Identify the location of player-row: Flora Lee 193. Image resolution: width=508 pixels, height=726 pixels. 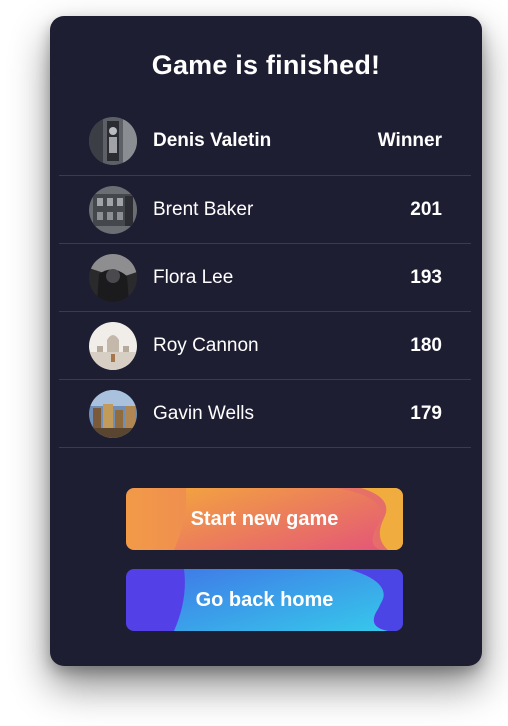
(265, 278).